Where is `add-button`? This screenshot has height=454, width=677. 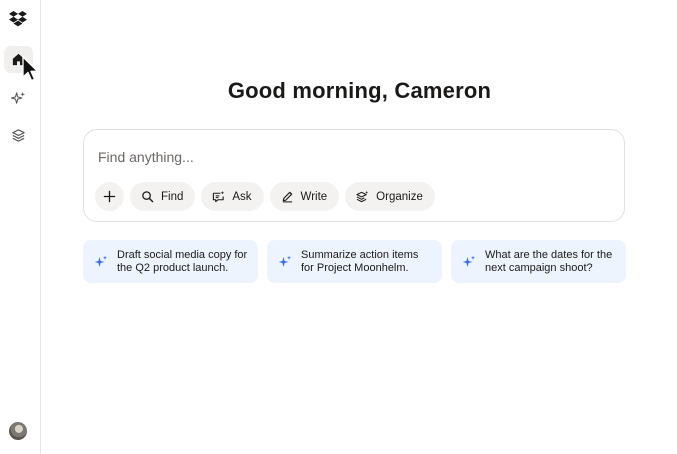 add-button is located at coordinates (109, 196).